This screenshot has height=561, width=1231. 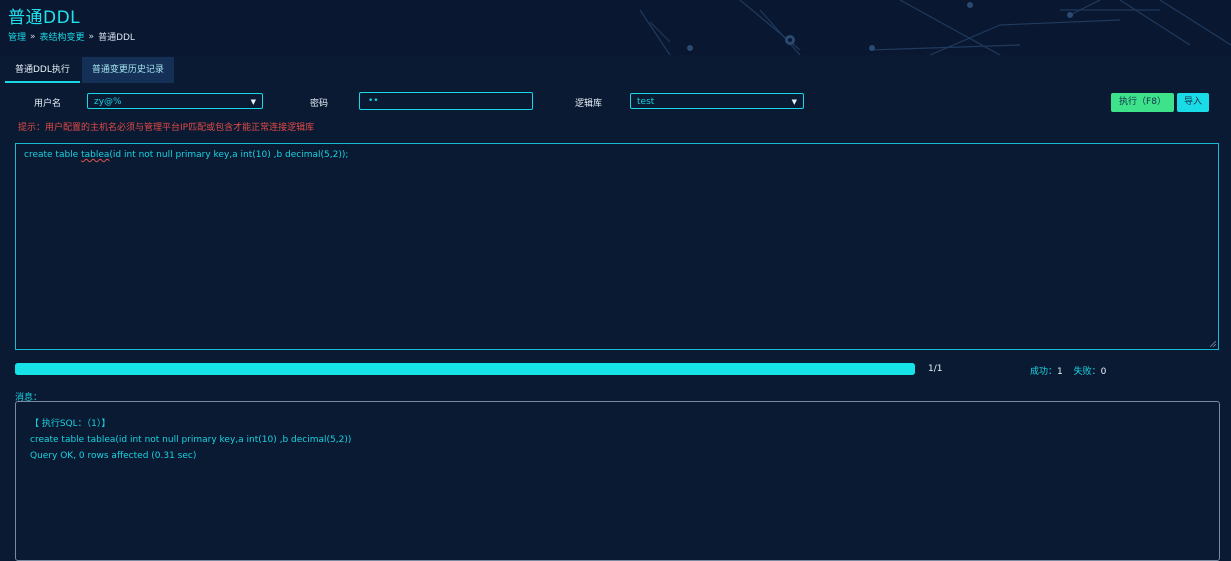 I want to click on database-select-value: test, so click(x=646, y=102).